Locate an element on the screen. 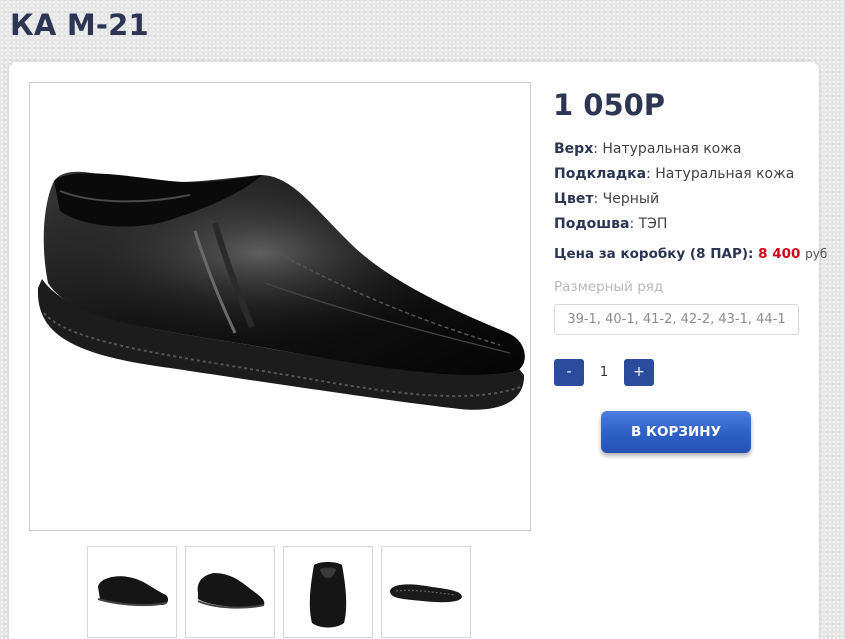 This screenshot has width=845, height=639. spec-label: Цвет is located at coordinates (574, 199).